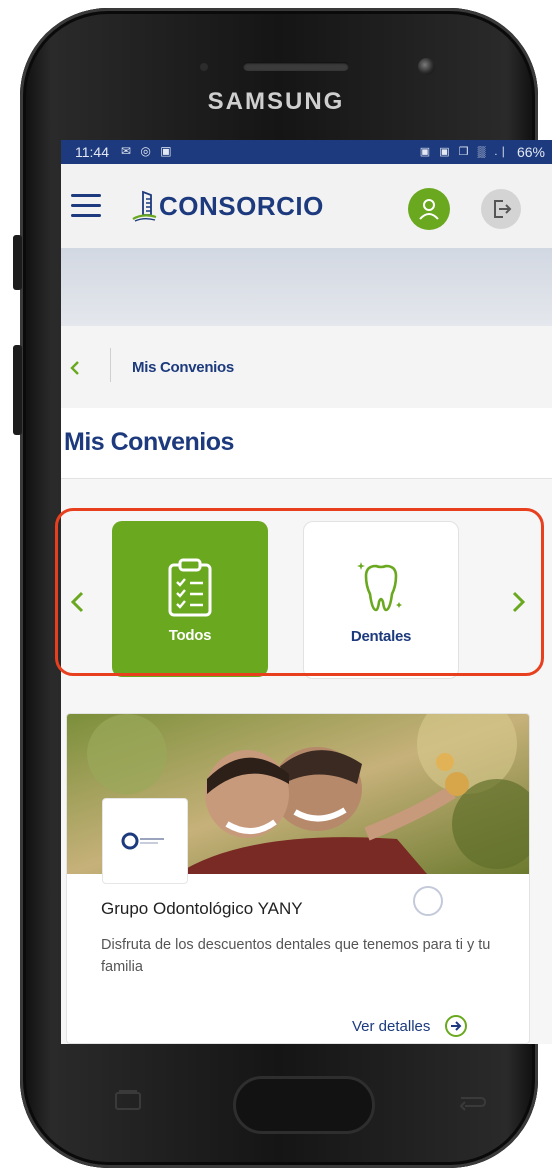  I want to click on volume-button, so click(17, 262).